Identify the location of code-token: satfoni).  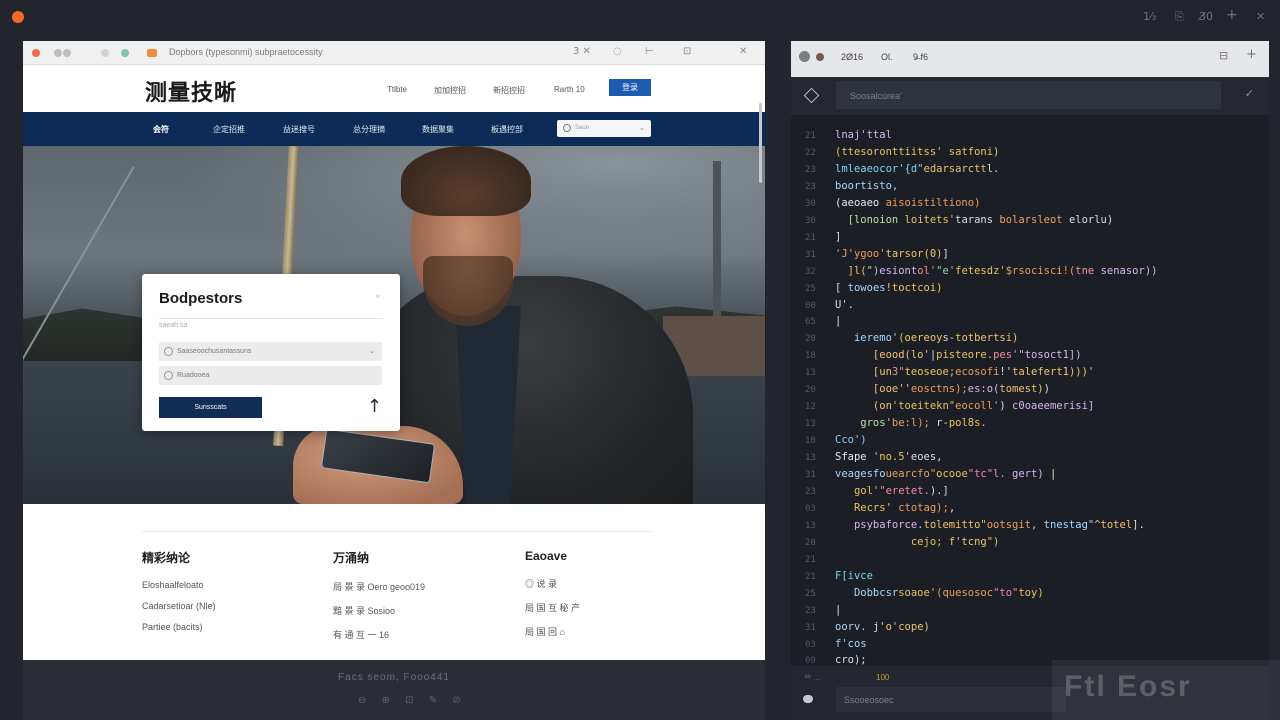
(974, 151).